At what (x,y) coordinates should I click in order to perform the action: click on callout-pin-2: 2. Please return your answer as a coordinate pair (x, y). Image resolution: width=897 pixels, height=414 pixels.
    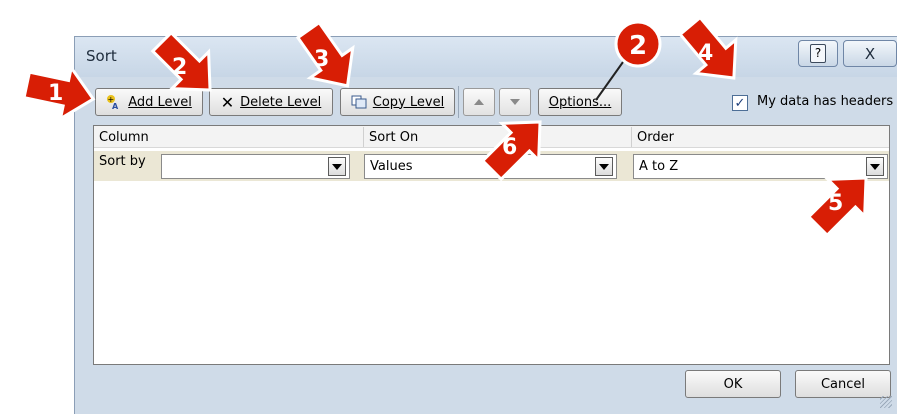
    Looking at the image, I should click on (628, 60).